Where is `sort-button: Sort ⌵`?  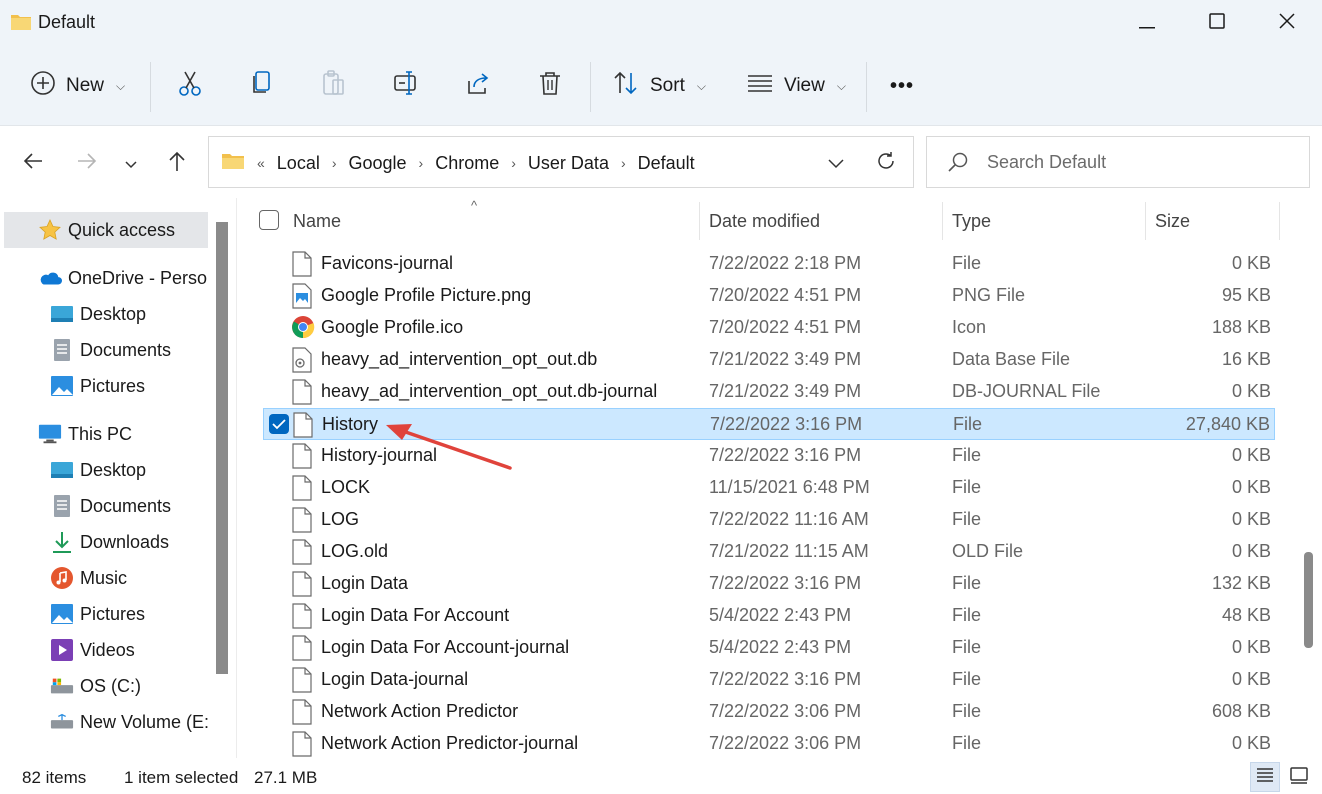 sort-button: Sort ⌵ is located at coordinates (659, 86).